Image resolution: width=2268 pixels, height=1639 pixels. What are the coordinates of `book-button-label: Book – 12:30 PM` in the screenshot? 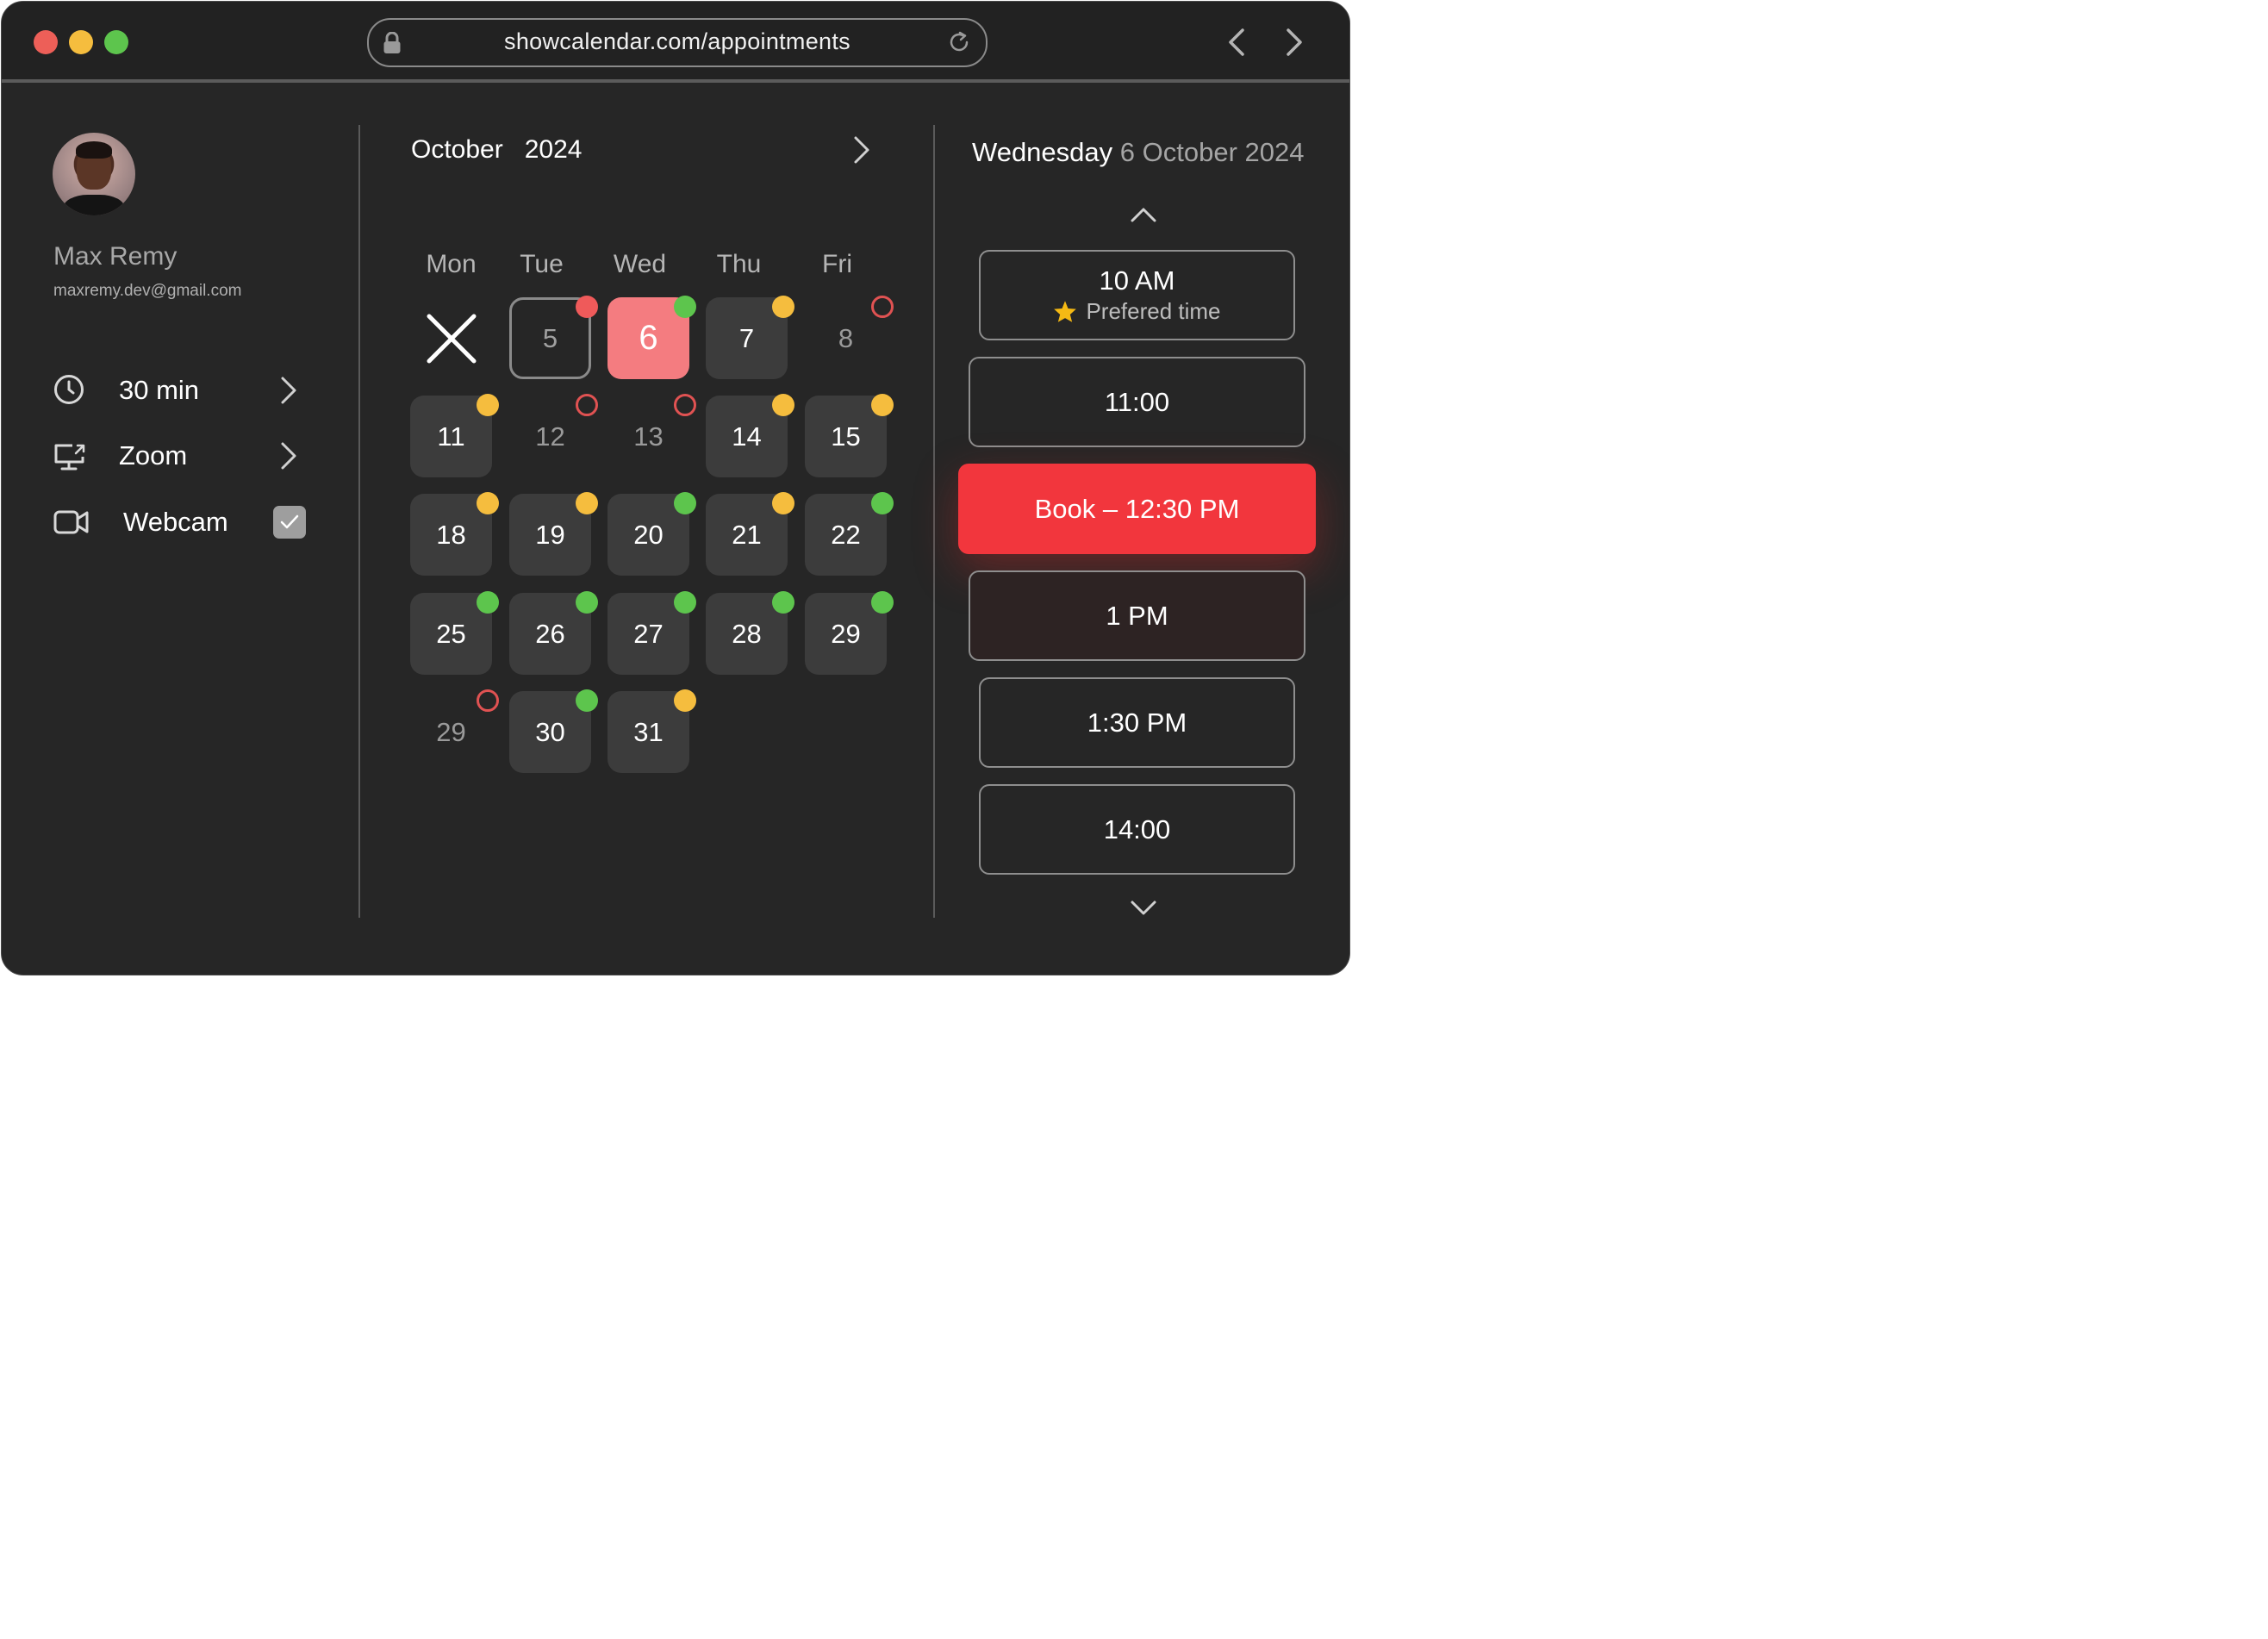 It's located at (1137, 508).